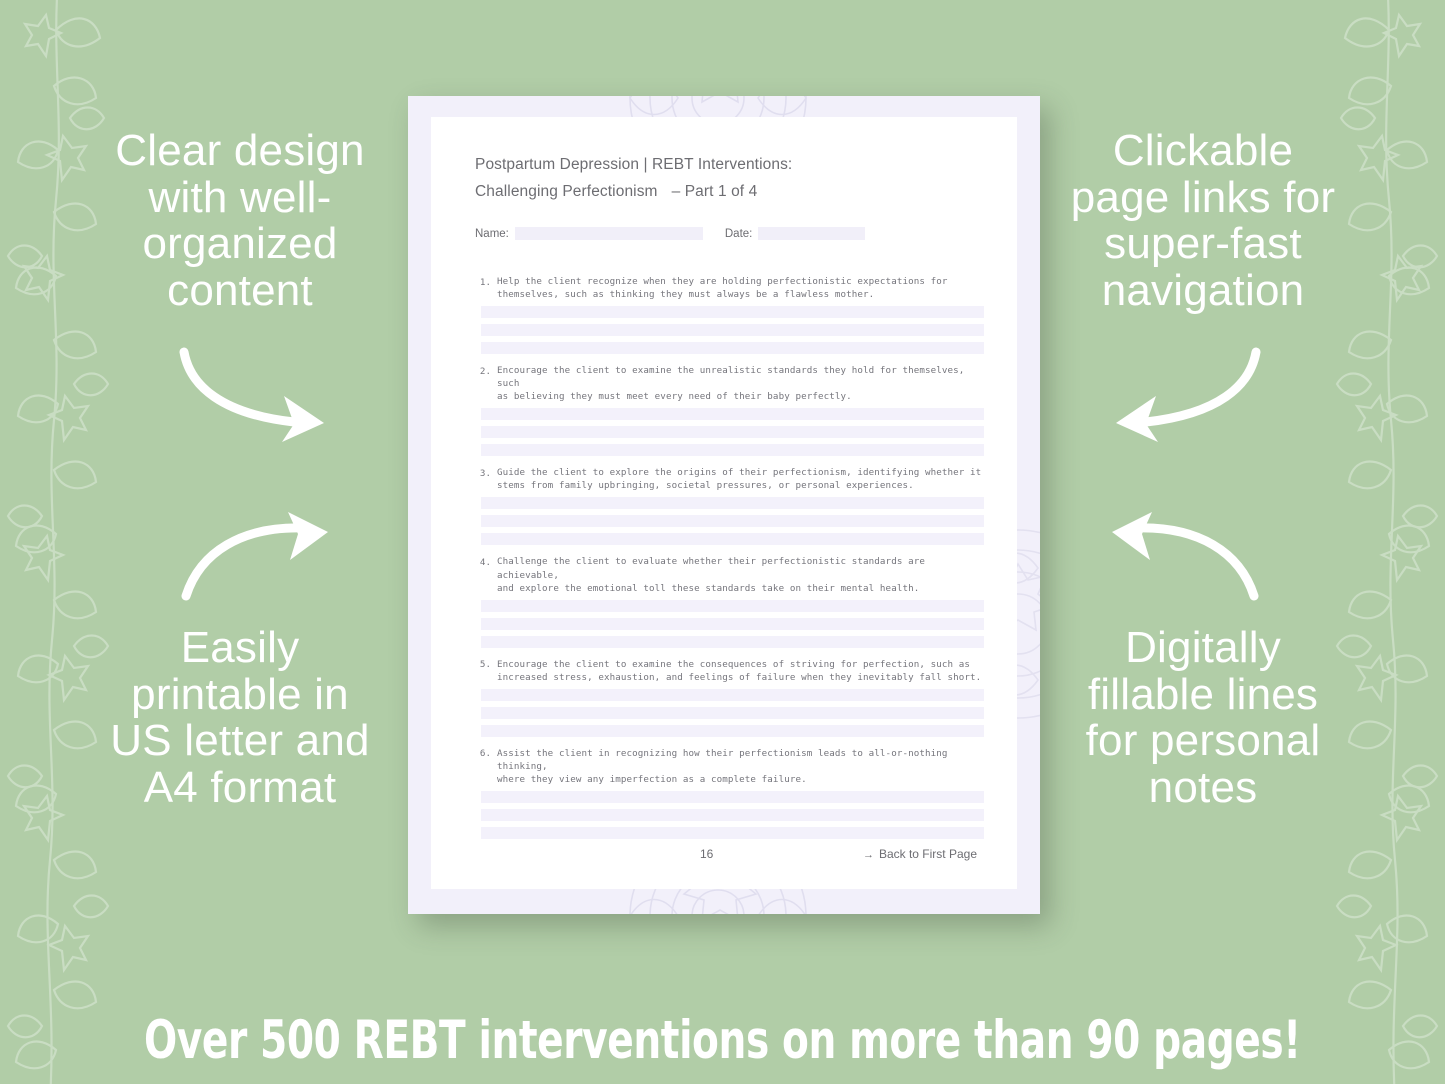  I want to click on item-number: 1., so click(485, 282).